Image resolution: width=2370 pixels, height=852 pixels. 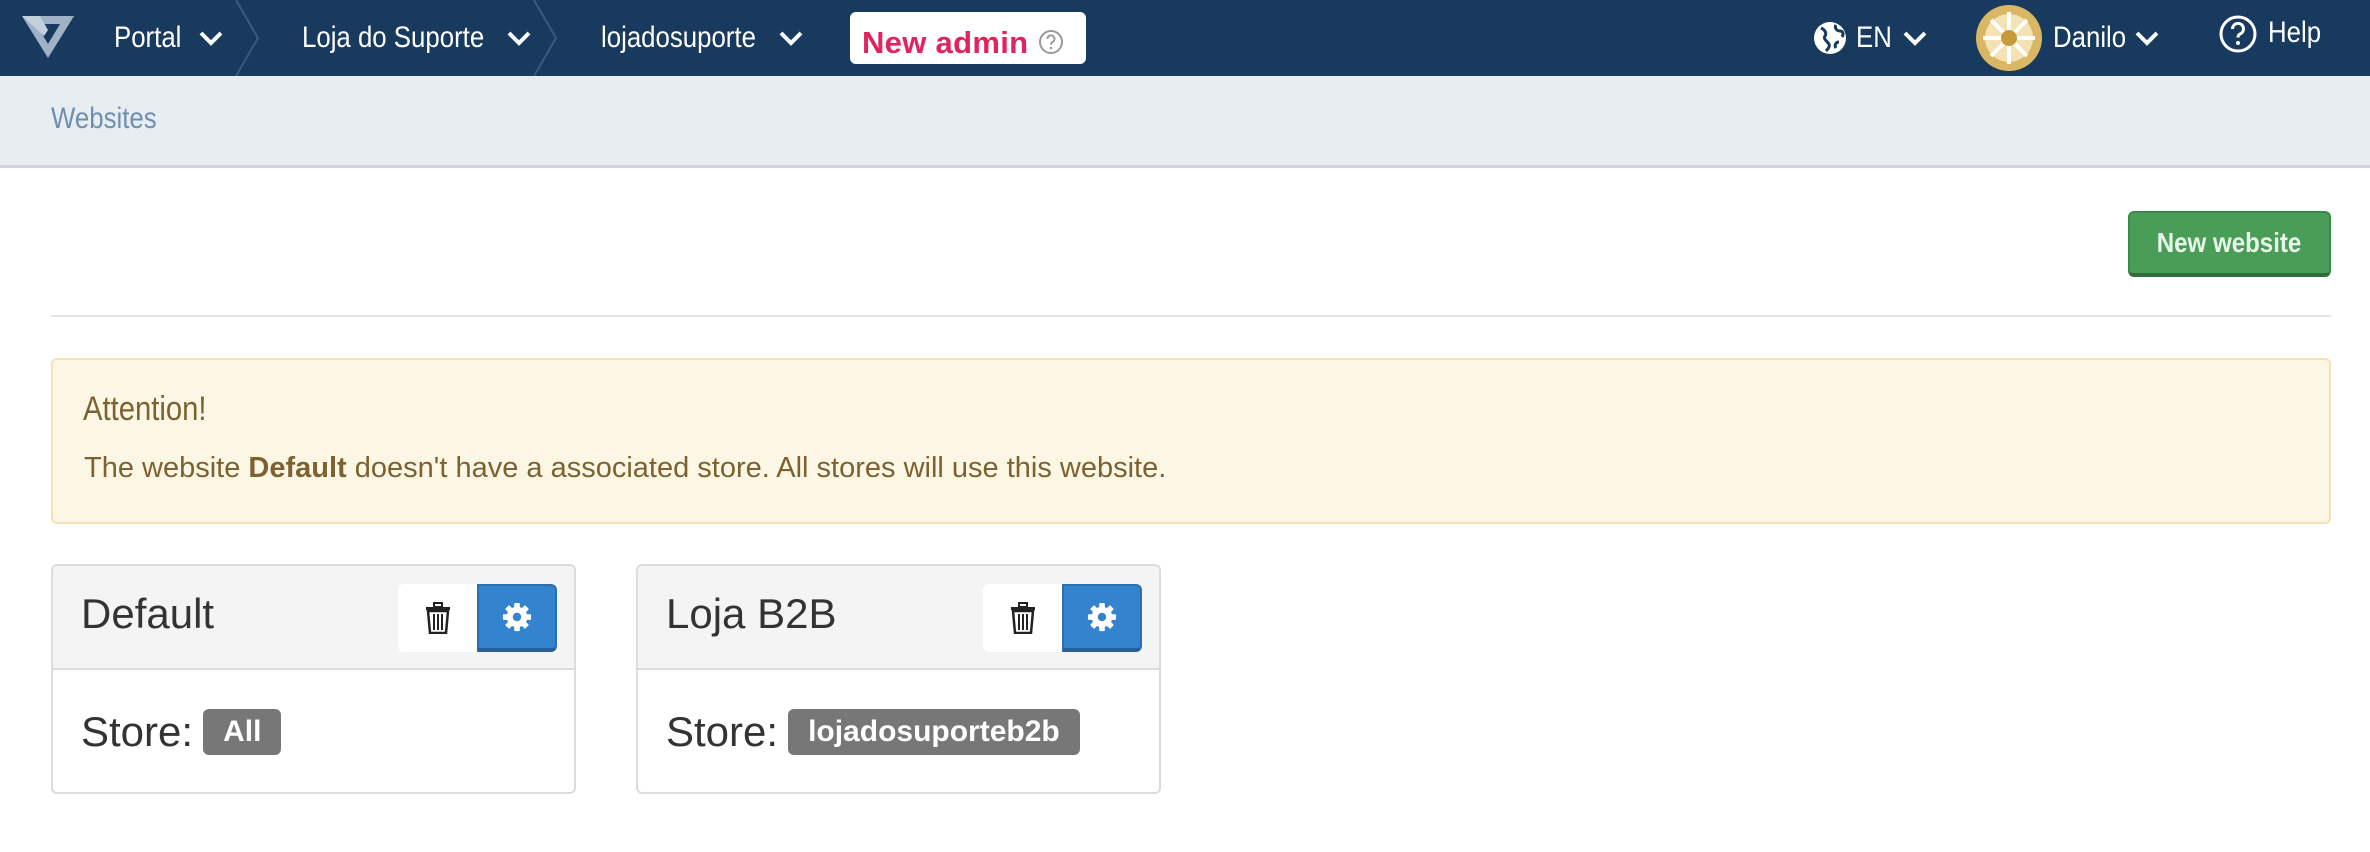 I want to click on website-card-header: Loja B2B, so click(x=898, y=618).